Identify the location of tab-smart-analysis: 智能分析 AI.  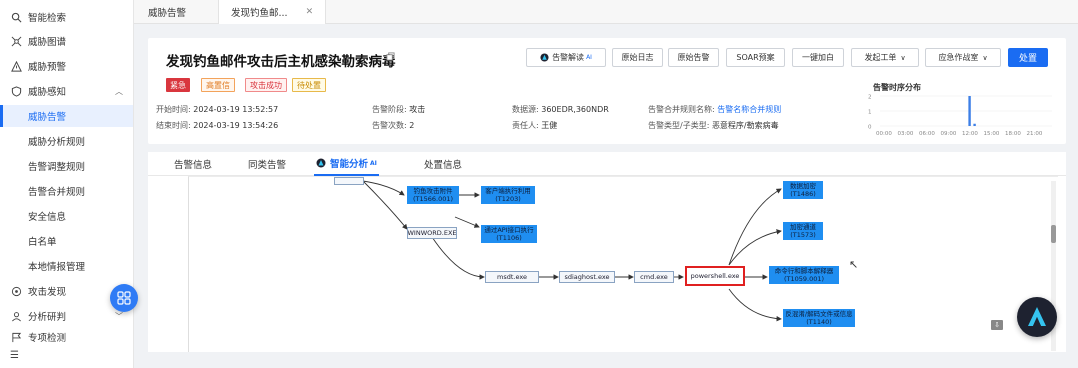
(346, 164).